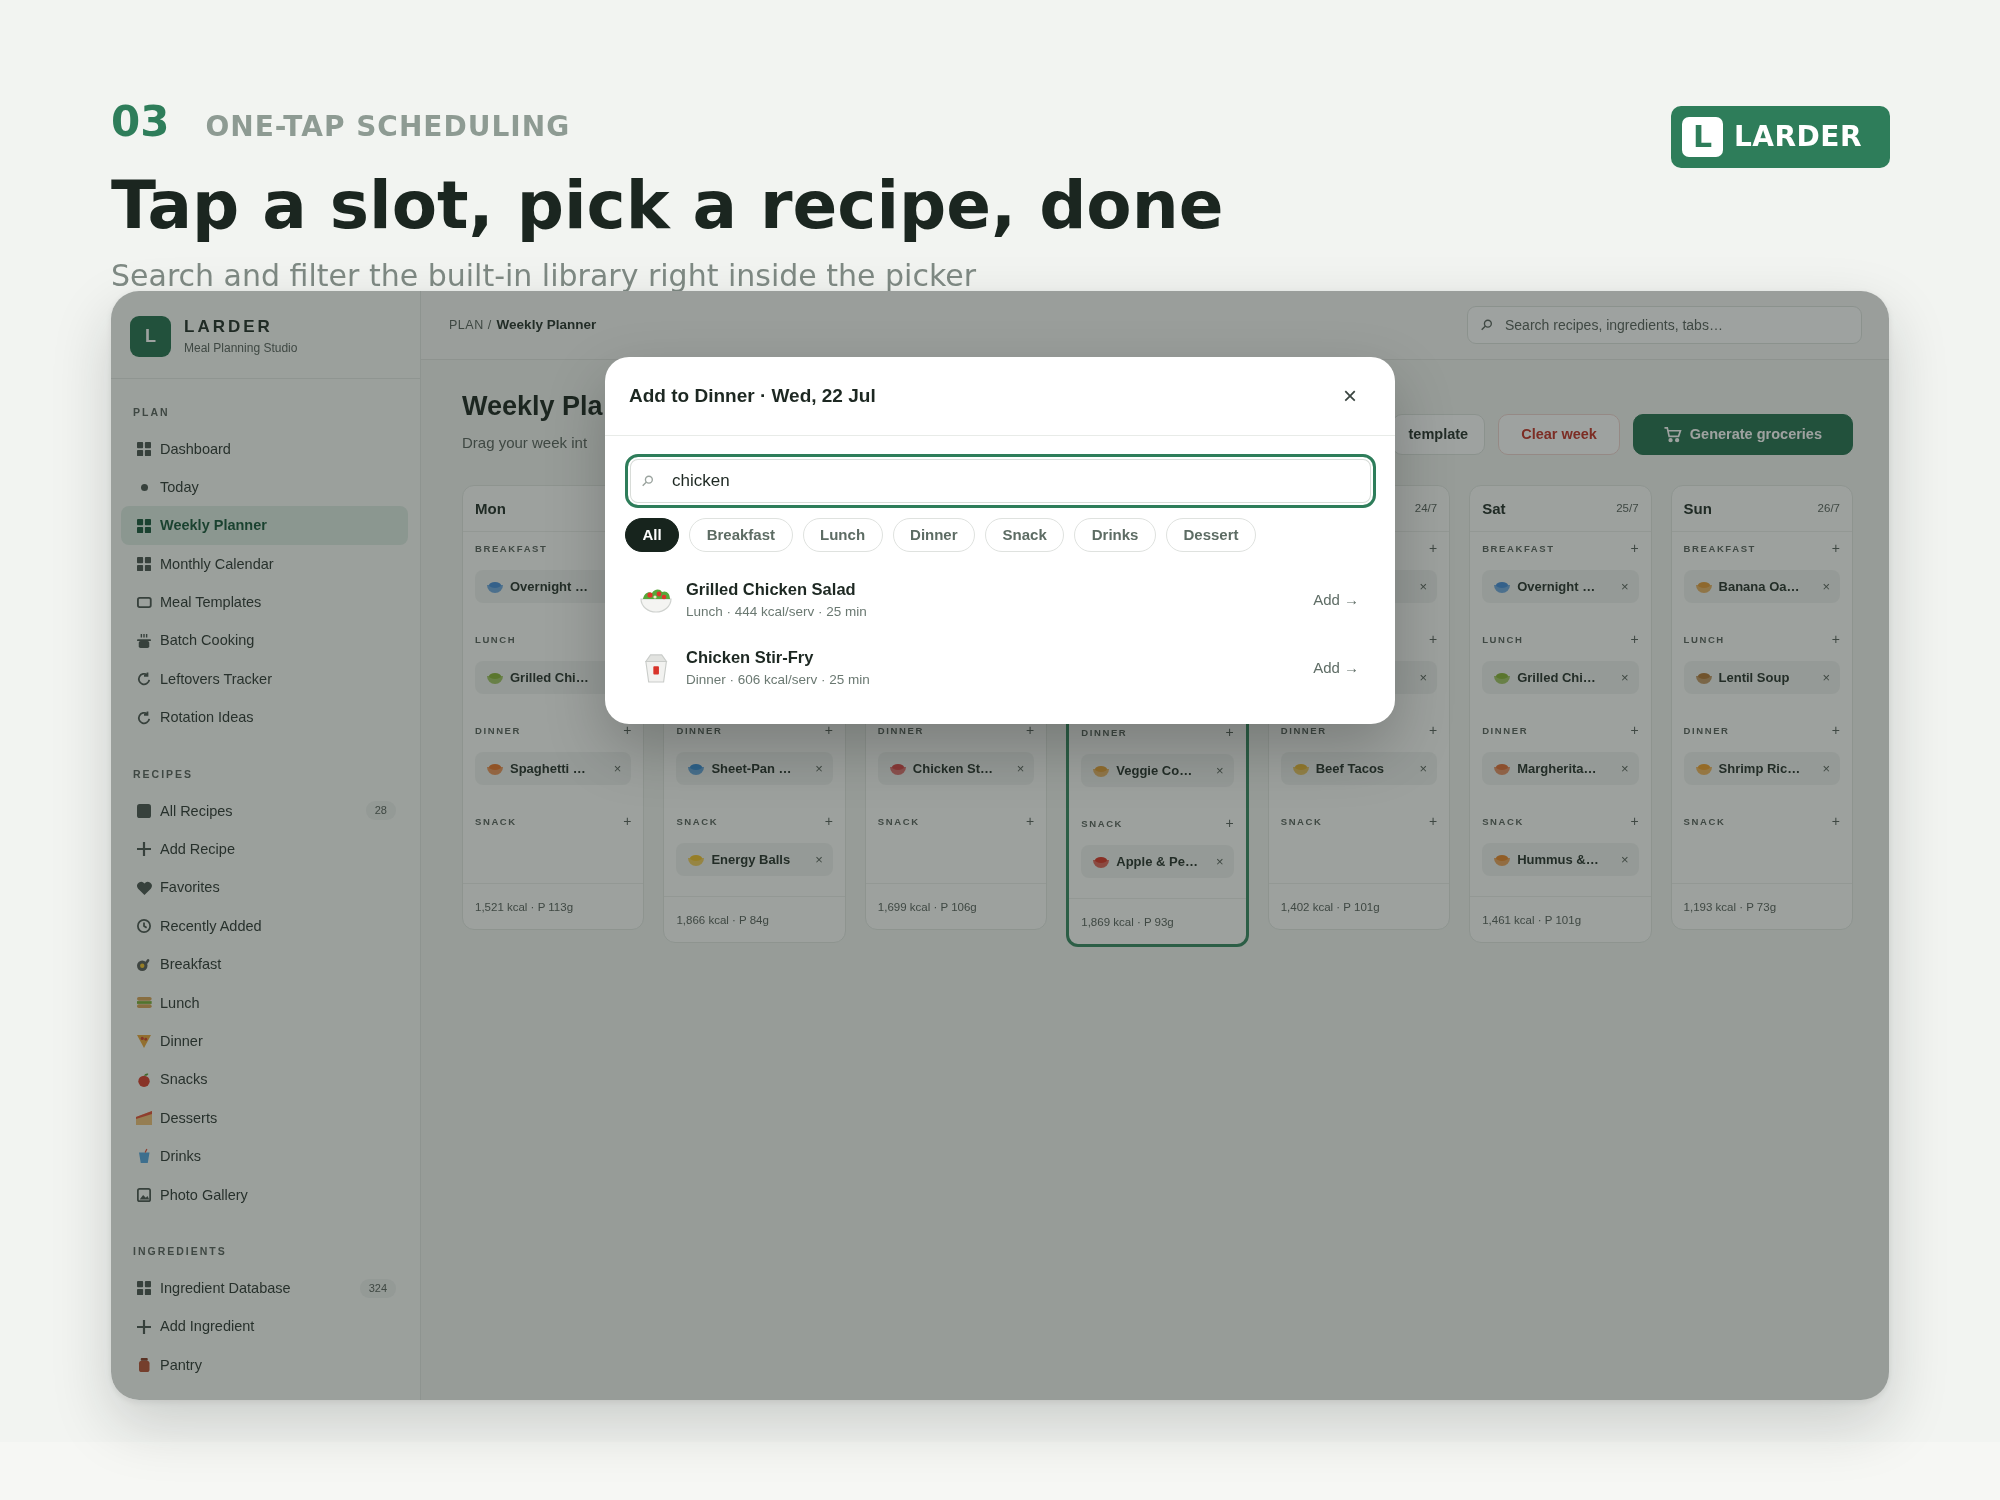 This screenshot has height=1500, width=2000. I want to click on day-totals: 1,869 kcal · P 93g, so click(1127, 922).